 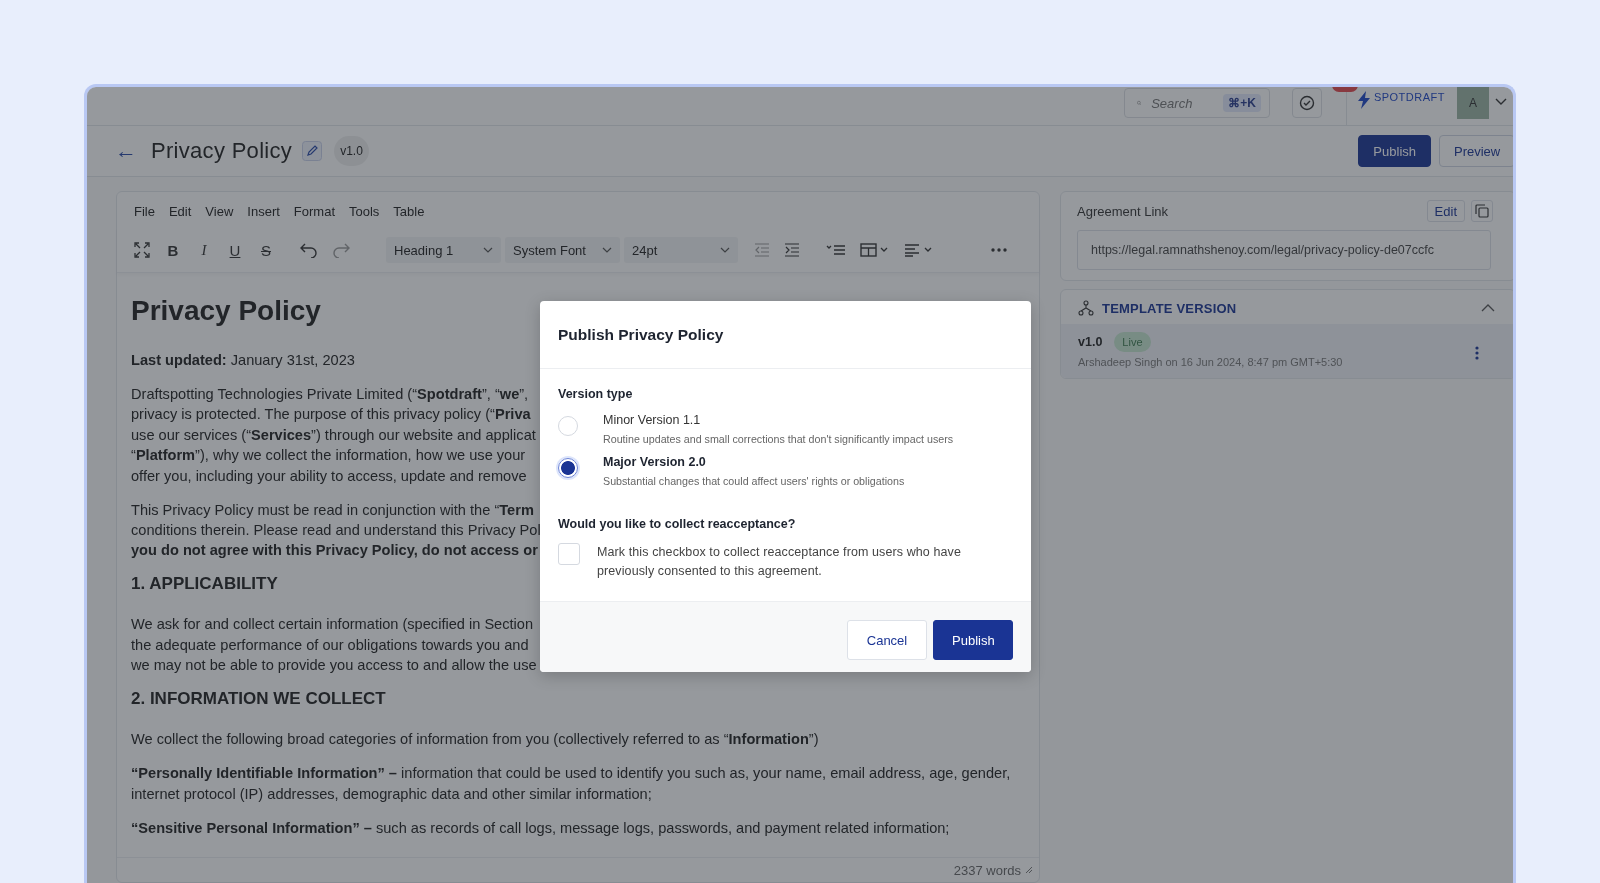 I want to click on dropdown: Heading 1, so click(x=443, y=250).